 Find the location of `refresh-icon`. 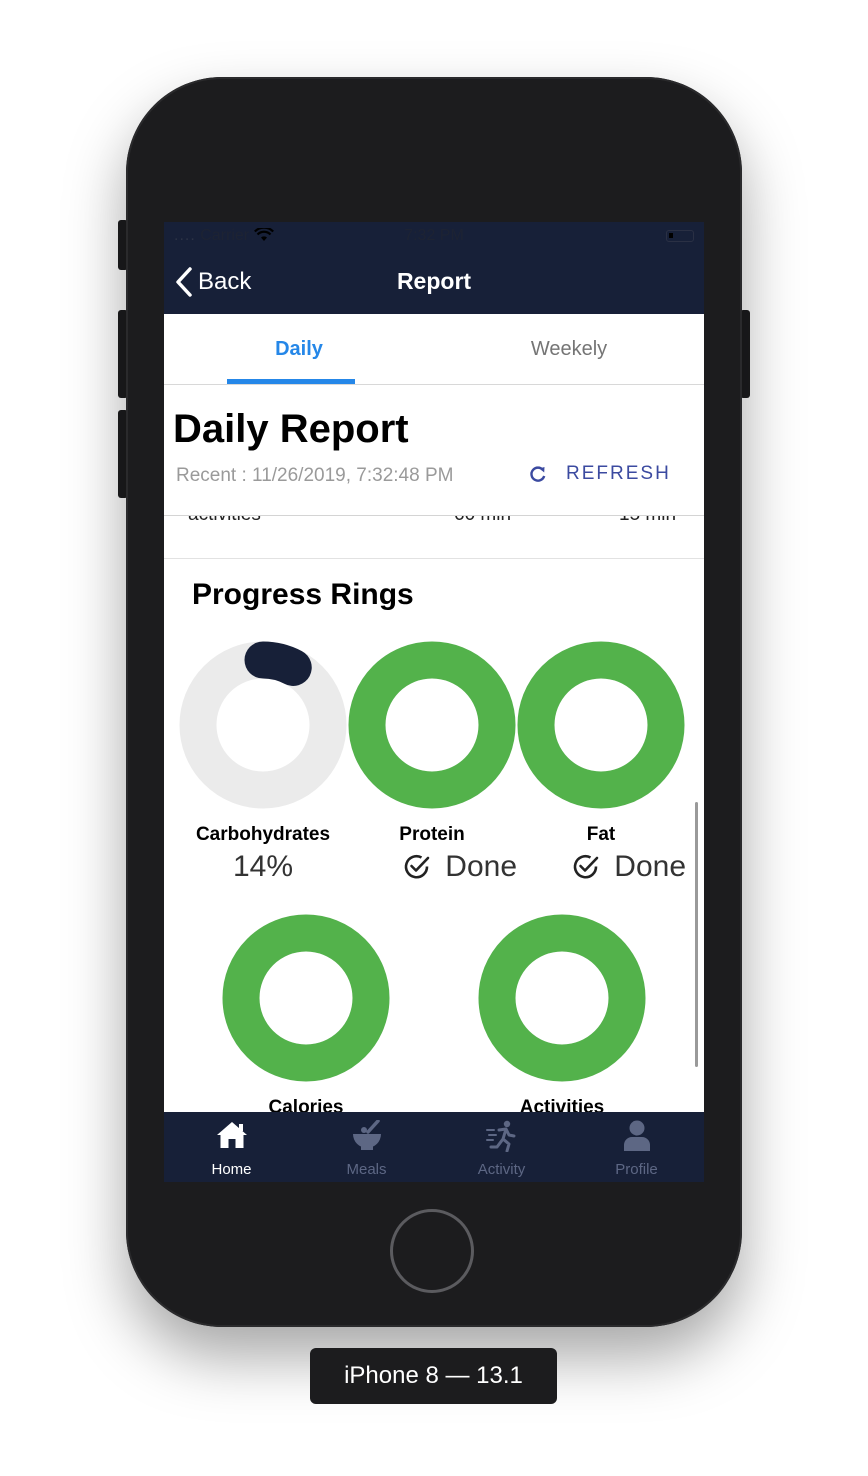

refresh-icon is located at coordinates (538, 474).